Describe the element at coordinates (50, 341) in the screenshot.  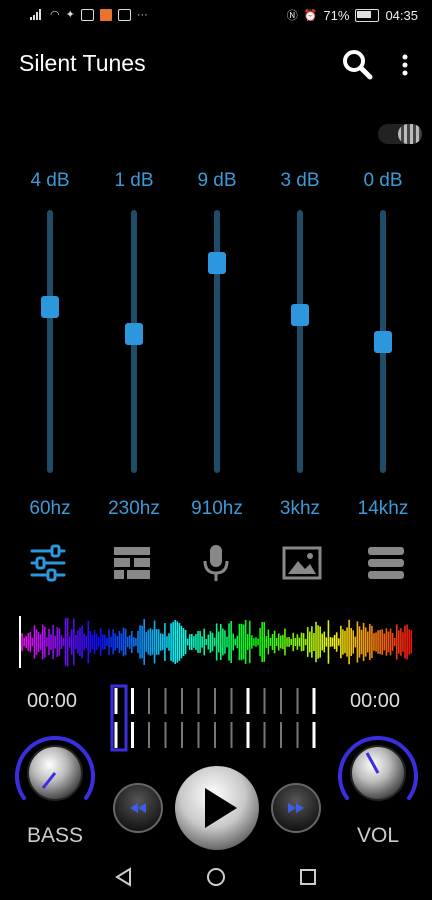
I see `band-slider-60hz` at that location.